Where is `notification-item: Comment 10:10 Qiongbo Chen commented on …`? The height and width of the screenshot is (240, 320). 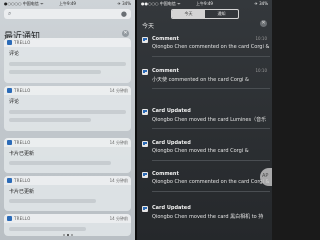 notification-item: Comment 10:10 Qiongbo Chen commented on … is located at coordinates (204, 46).